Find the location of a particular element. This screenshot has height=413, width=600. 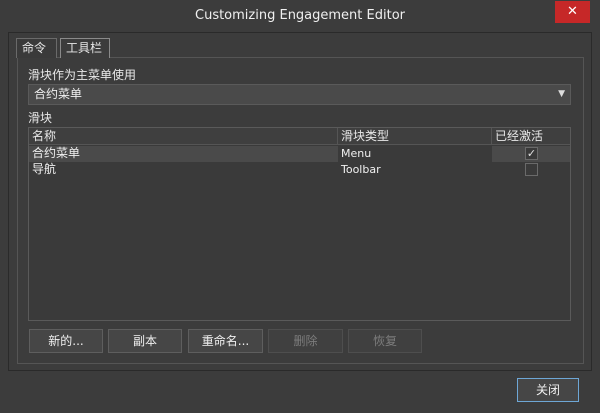

delete-button: 删除 is located at coordinates (305, 341).